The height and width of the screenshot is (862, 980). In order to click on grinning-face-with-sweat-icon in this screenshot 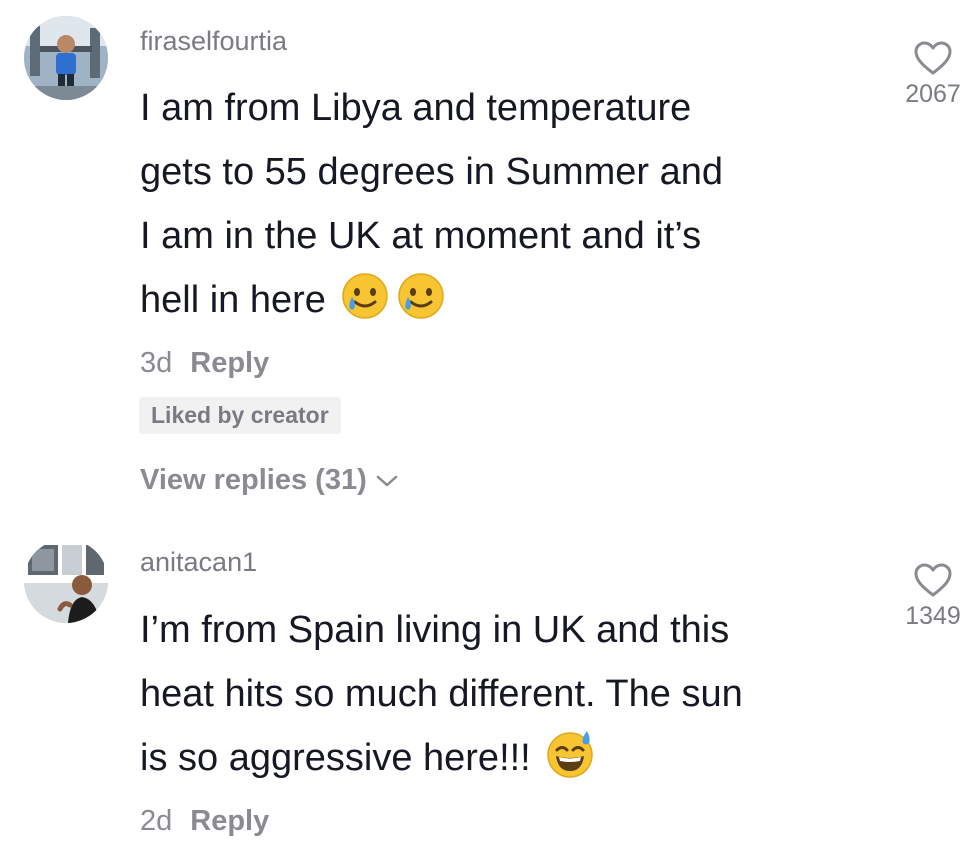, I will do `click(570, 754)`.